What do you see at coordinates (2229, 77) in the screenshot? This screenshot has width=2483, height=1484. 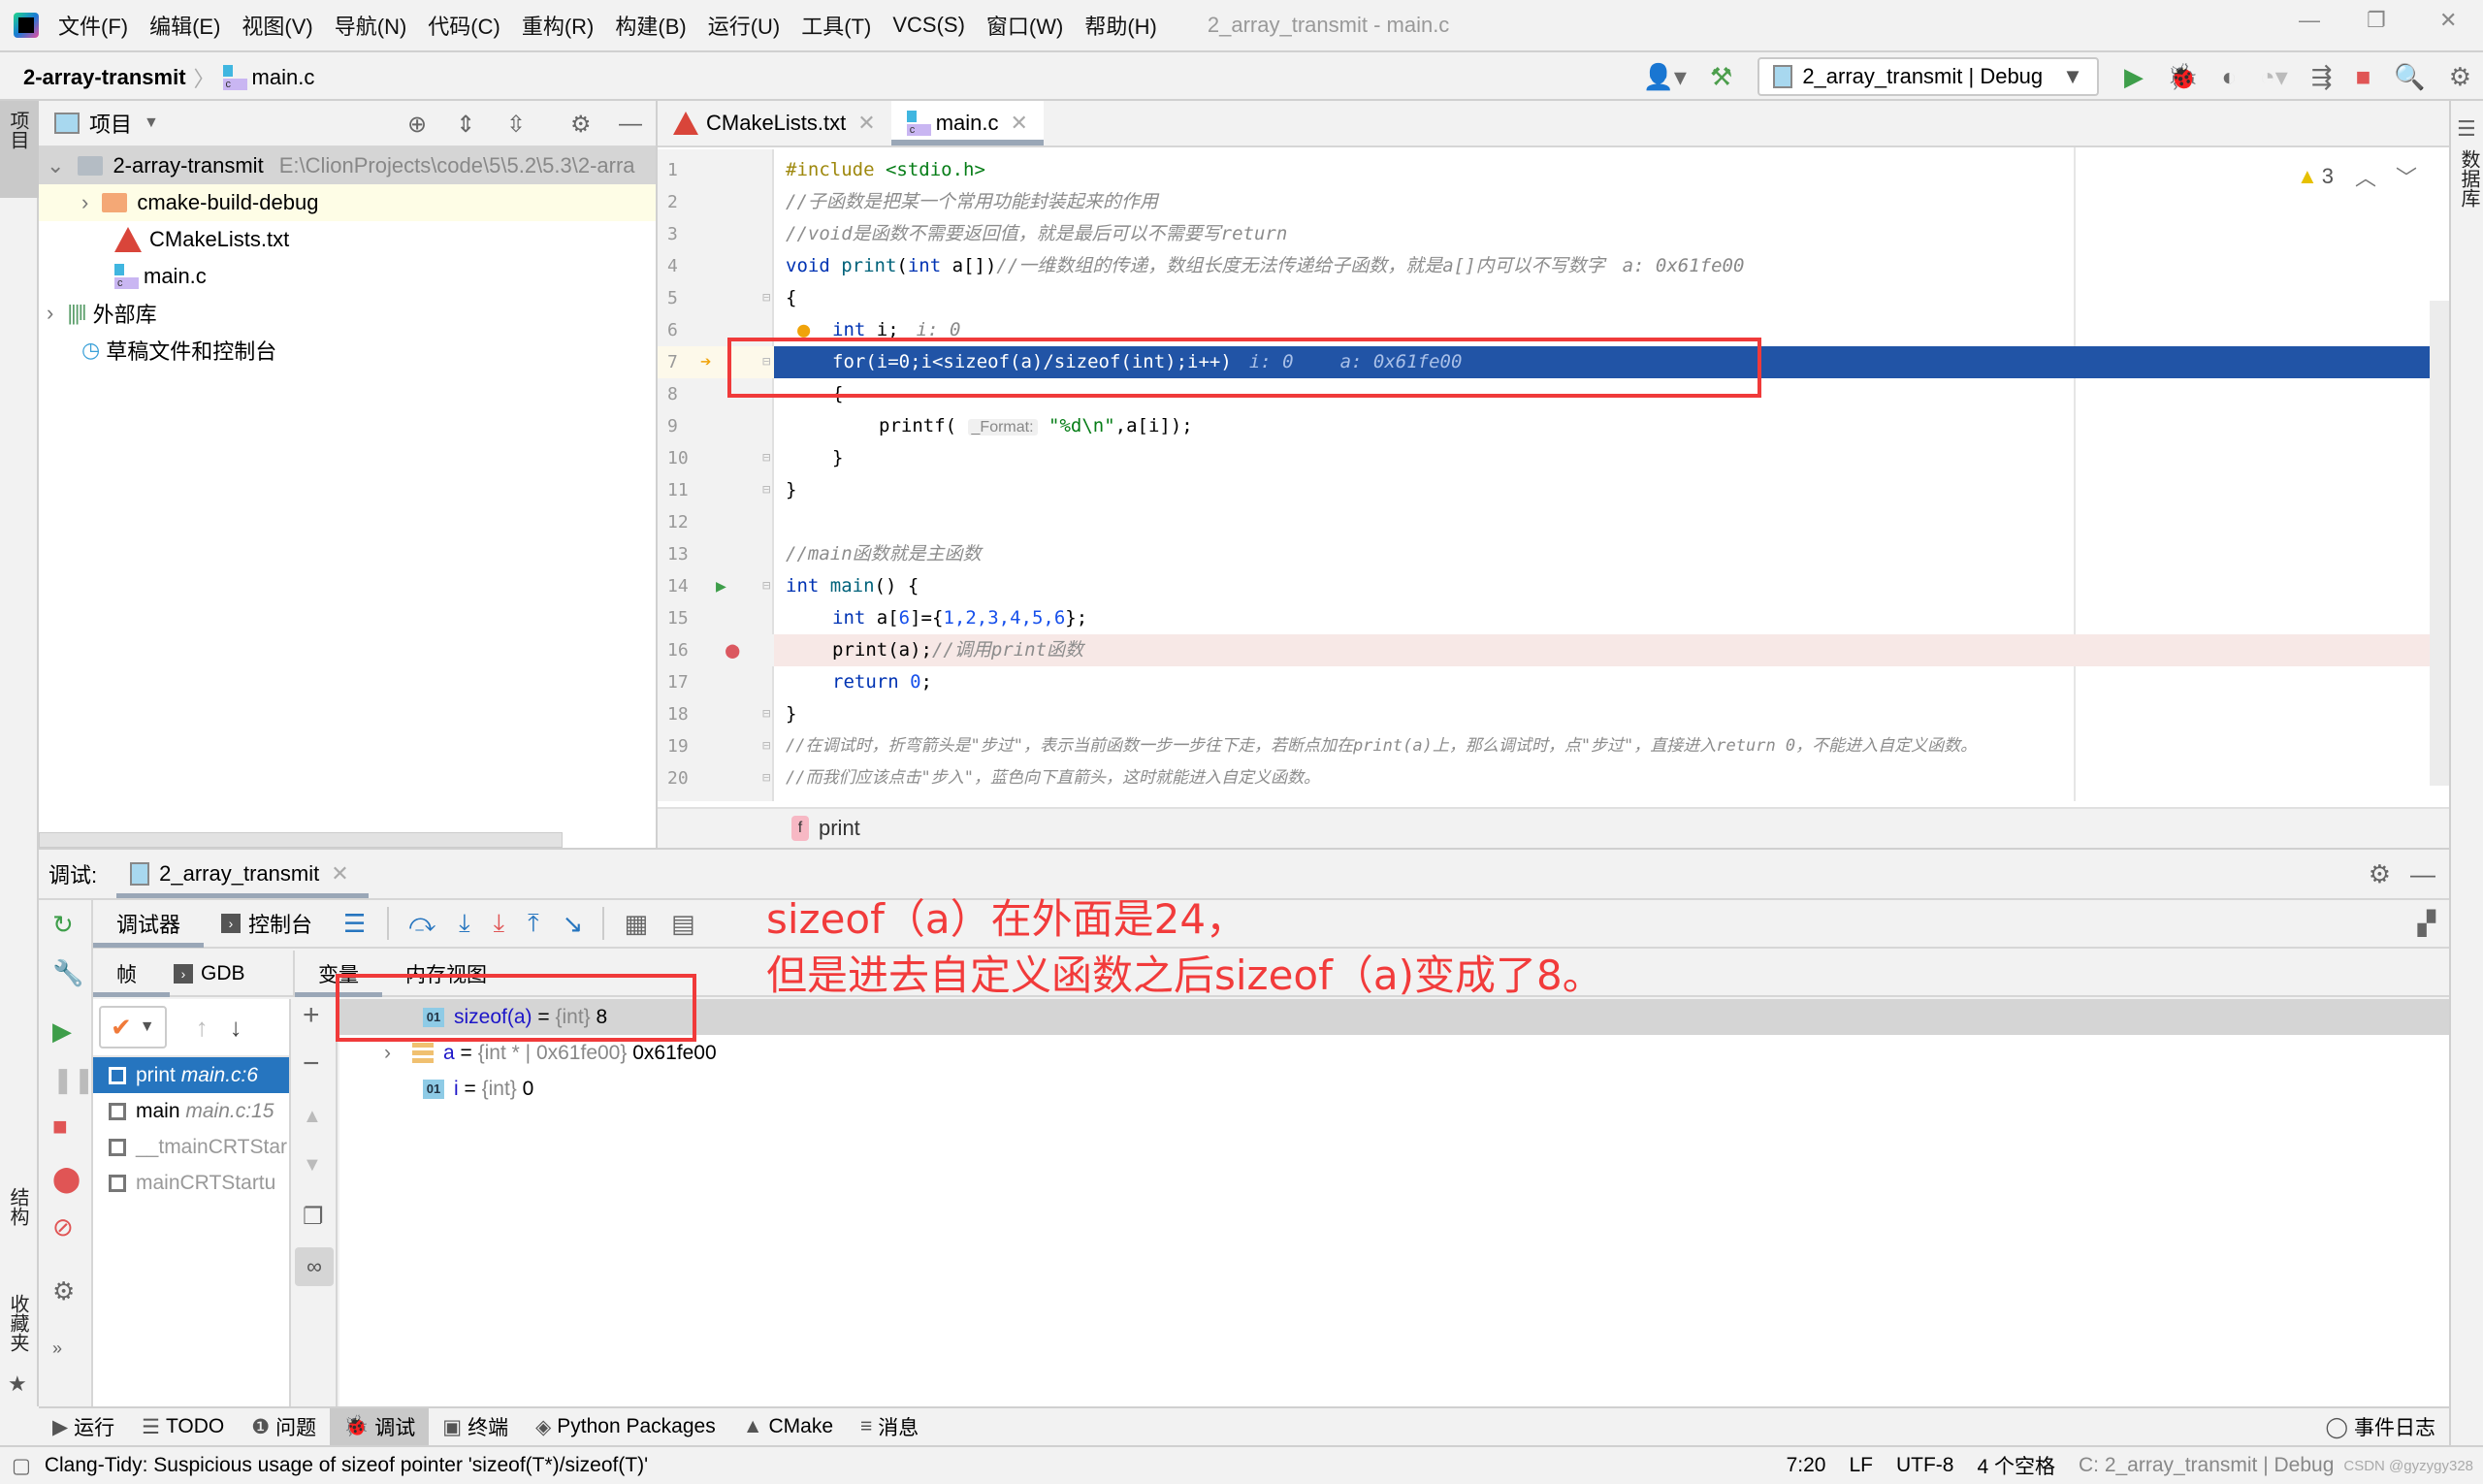 I see `coverage-icon: ◐` at bounding box center [2229, 77].